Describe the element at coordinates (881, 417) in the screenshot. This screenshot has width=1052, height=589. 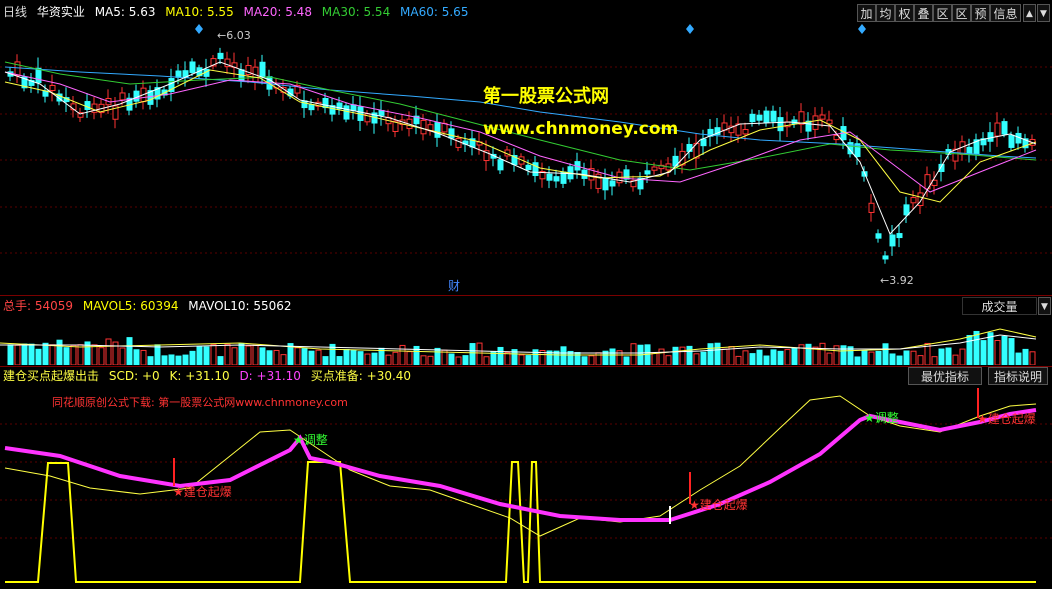
I see `adjust-signal-label: ★调整` at that location.